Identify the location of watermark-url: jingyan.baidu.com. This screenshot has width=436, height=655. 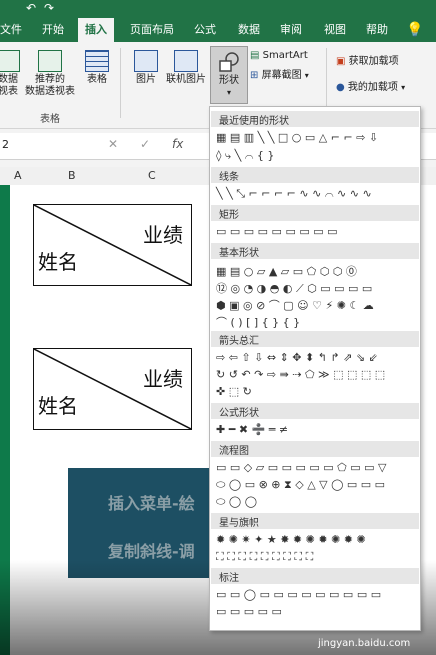
(364, 643).